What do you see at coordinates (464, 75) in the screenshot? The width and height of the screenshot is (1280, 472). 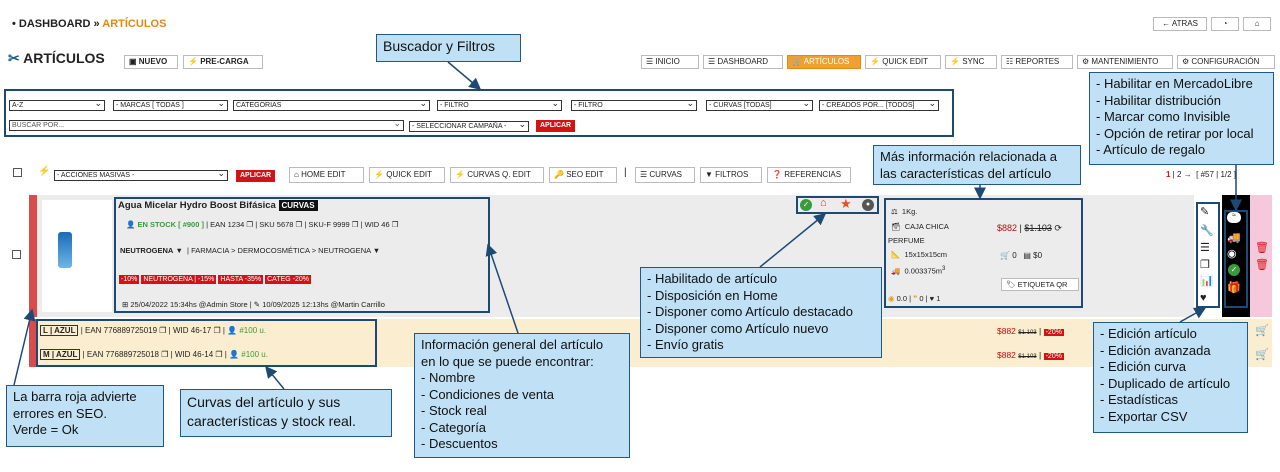 I see `arrow-search` at bounding box center [464, 75].